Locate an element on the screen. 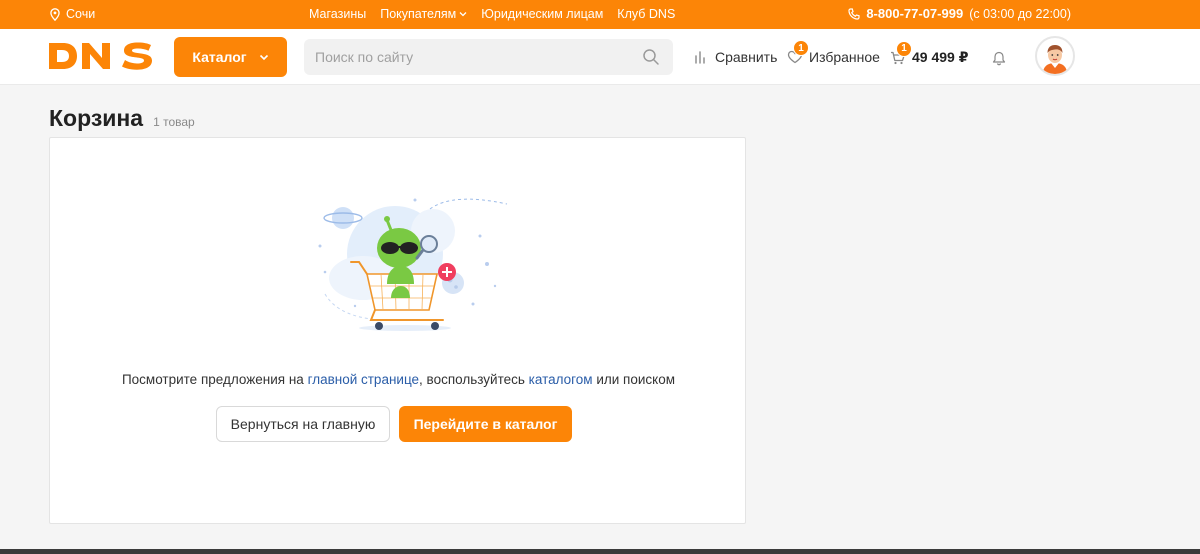 This screenshot has height=554, width=1200. message-text-1: Посмотрите предложения на is located at coordinates (214, 379).